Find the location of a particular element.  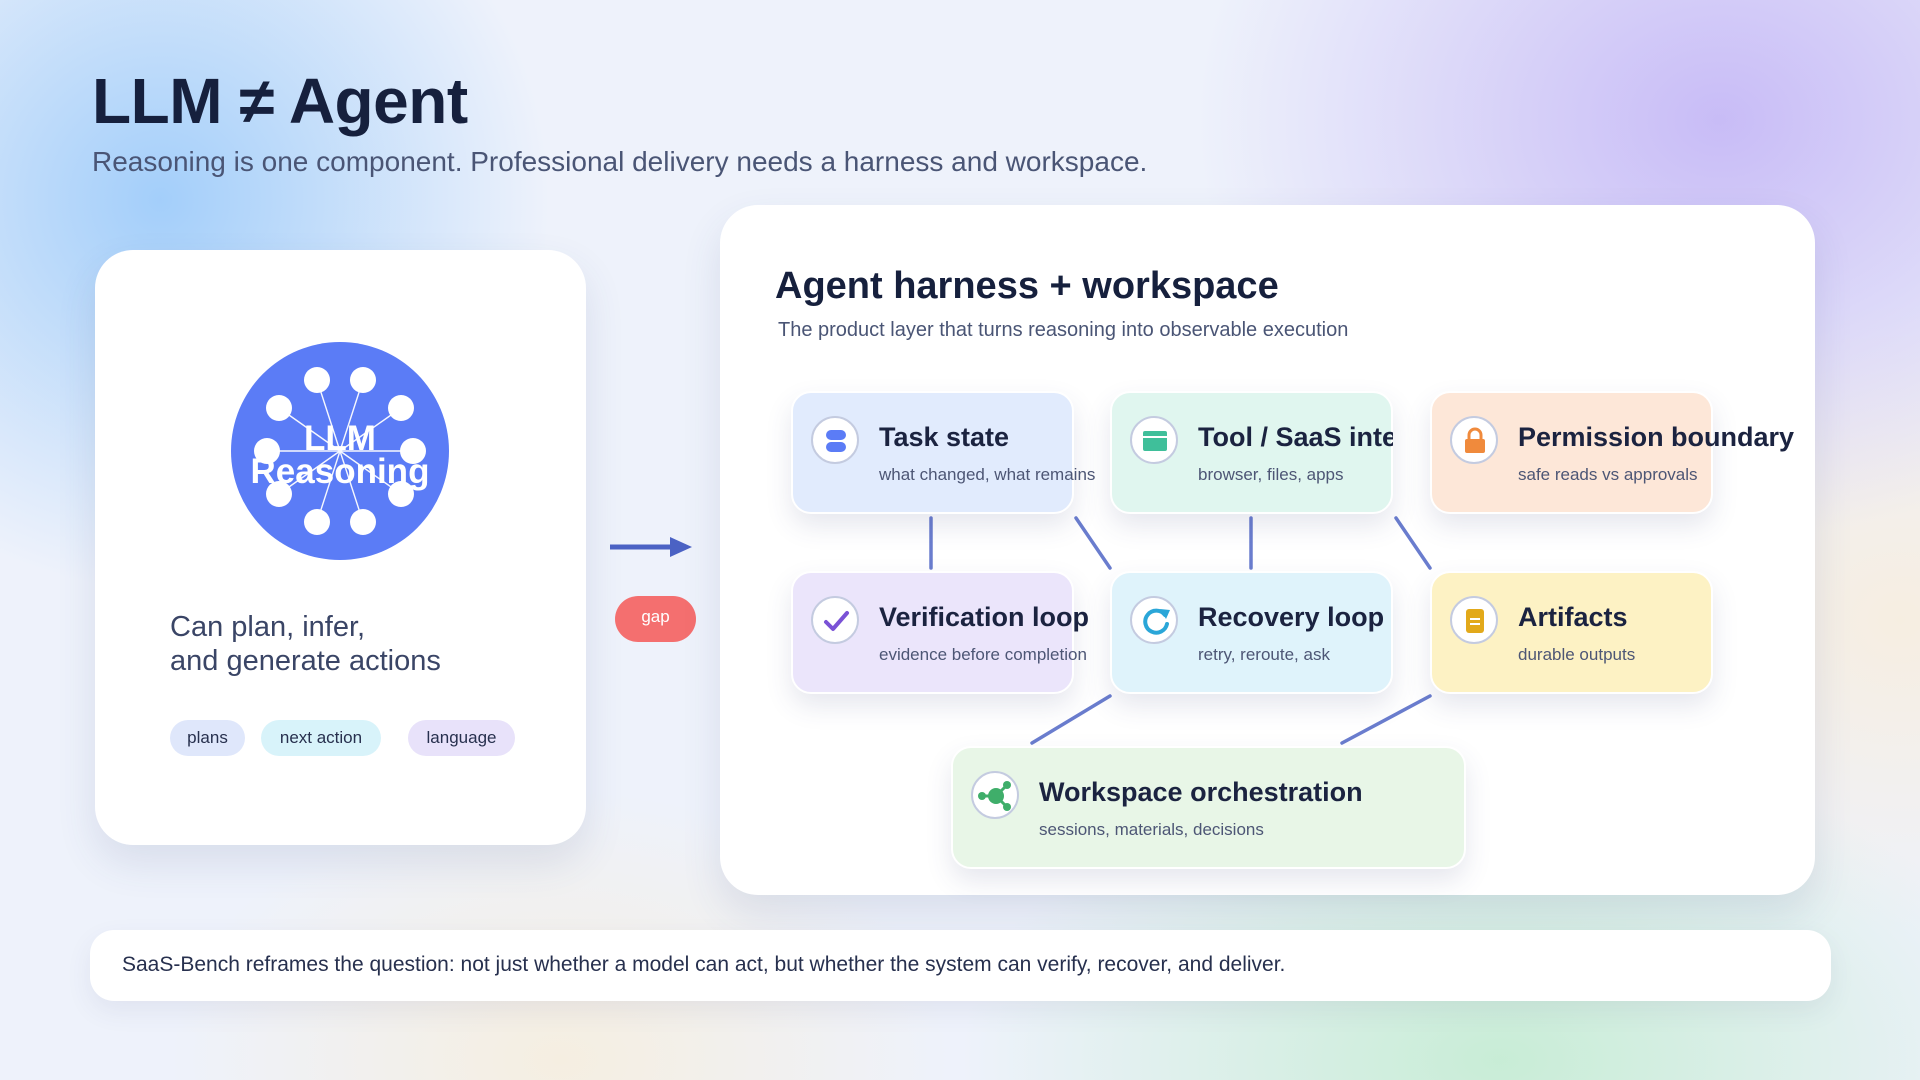

checkmark-icon is located at coordinates (835, 620).